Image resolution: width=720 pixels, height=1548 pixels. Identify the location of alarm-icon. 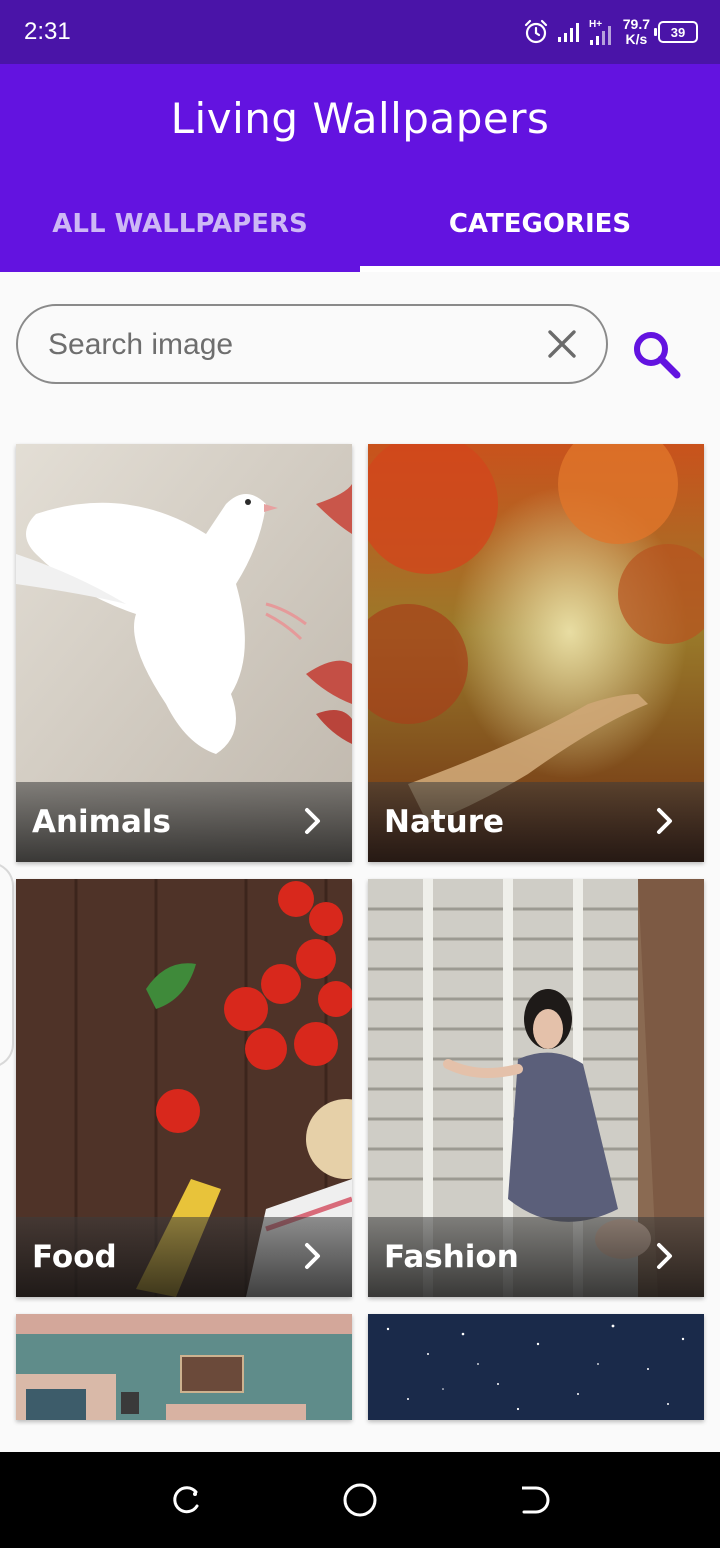
(535, 31).